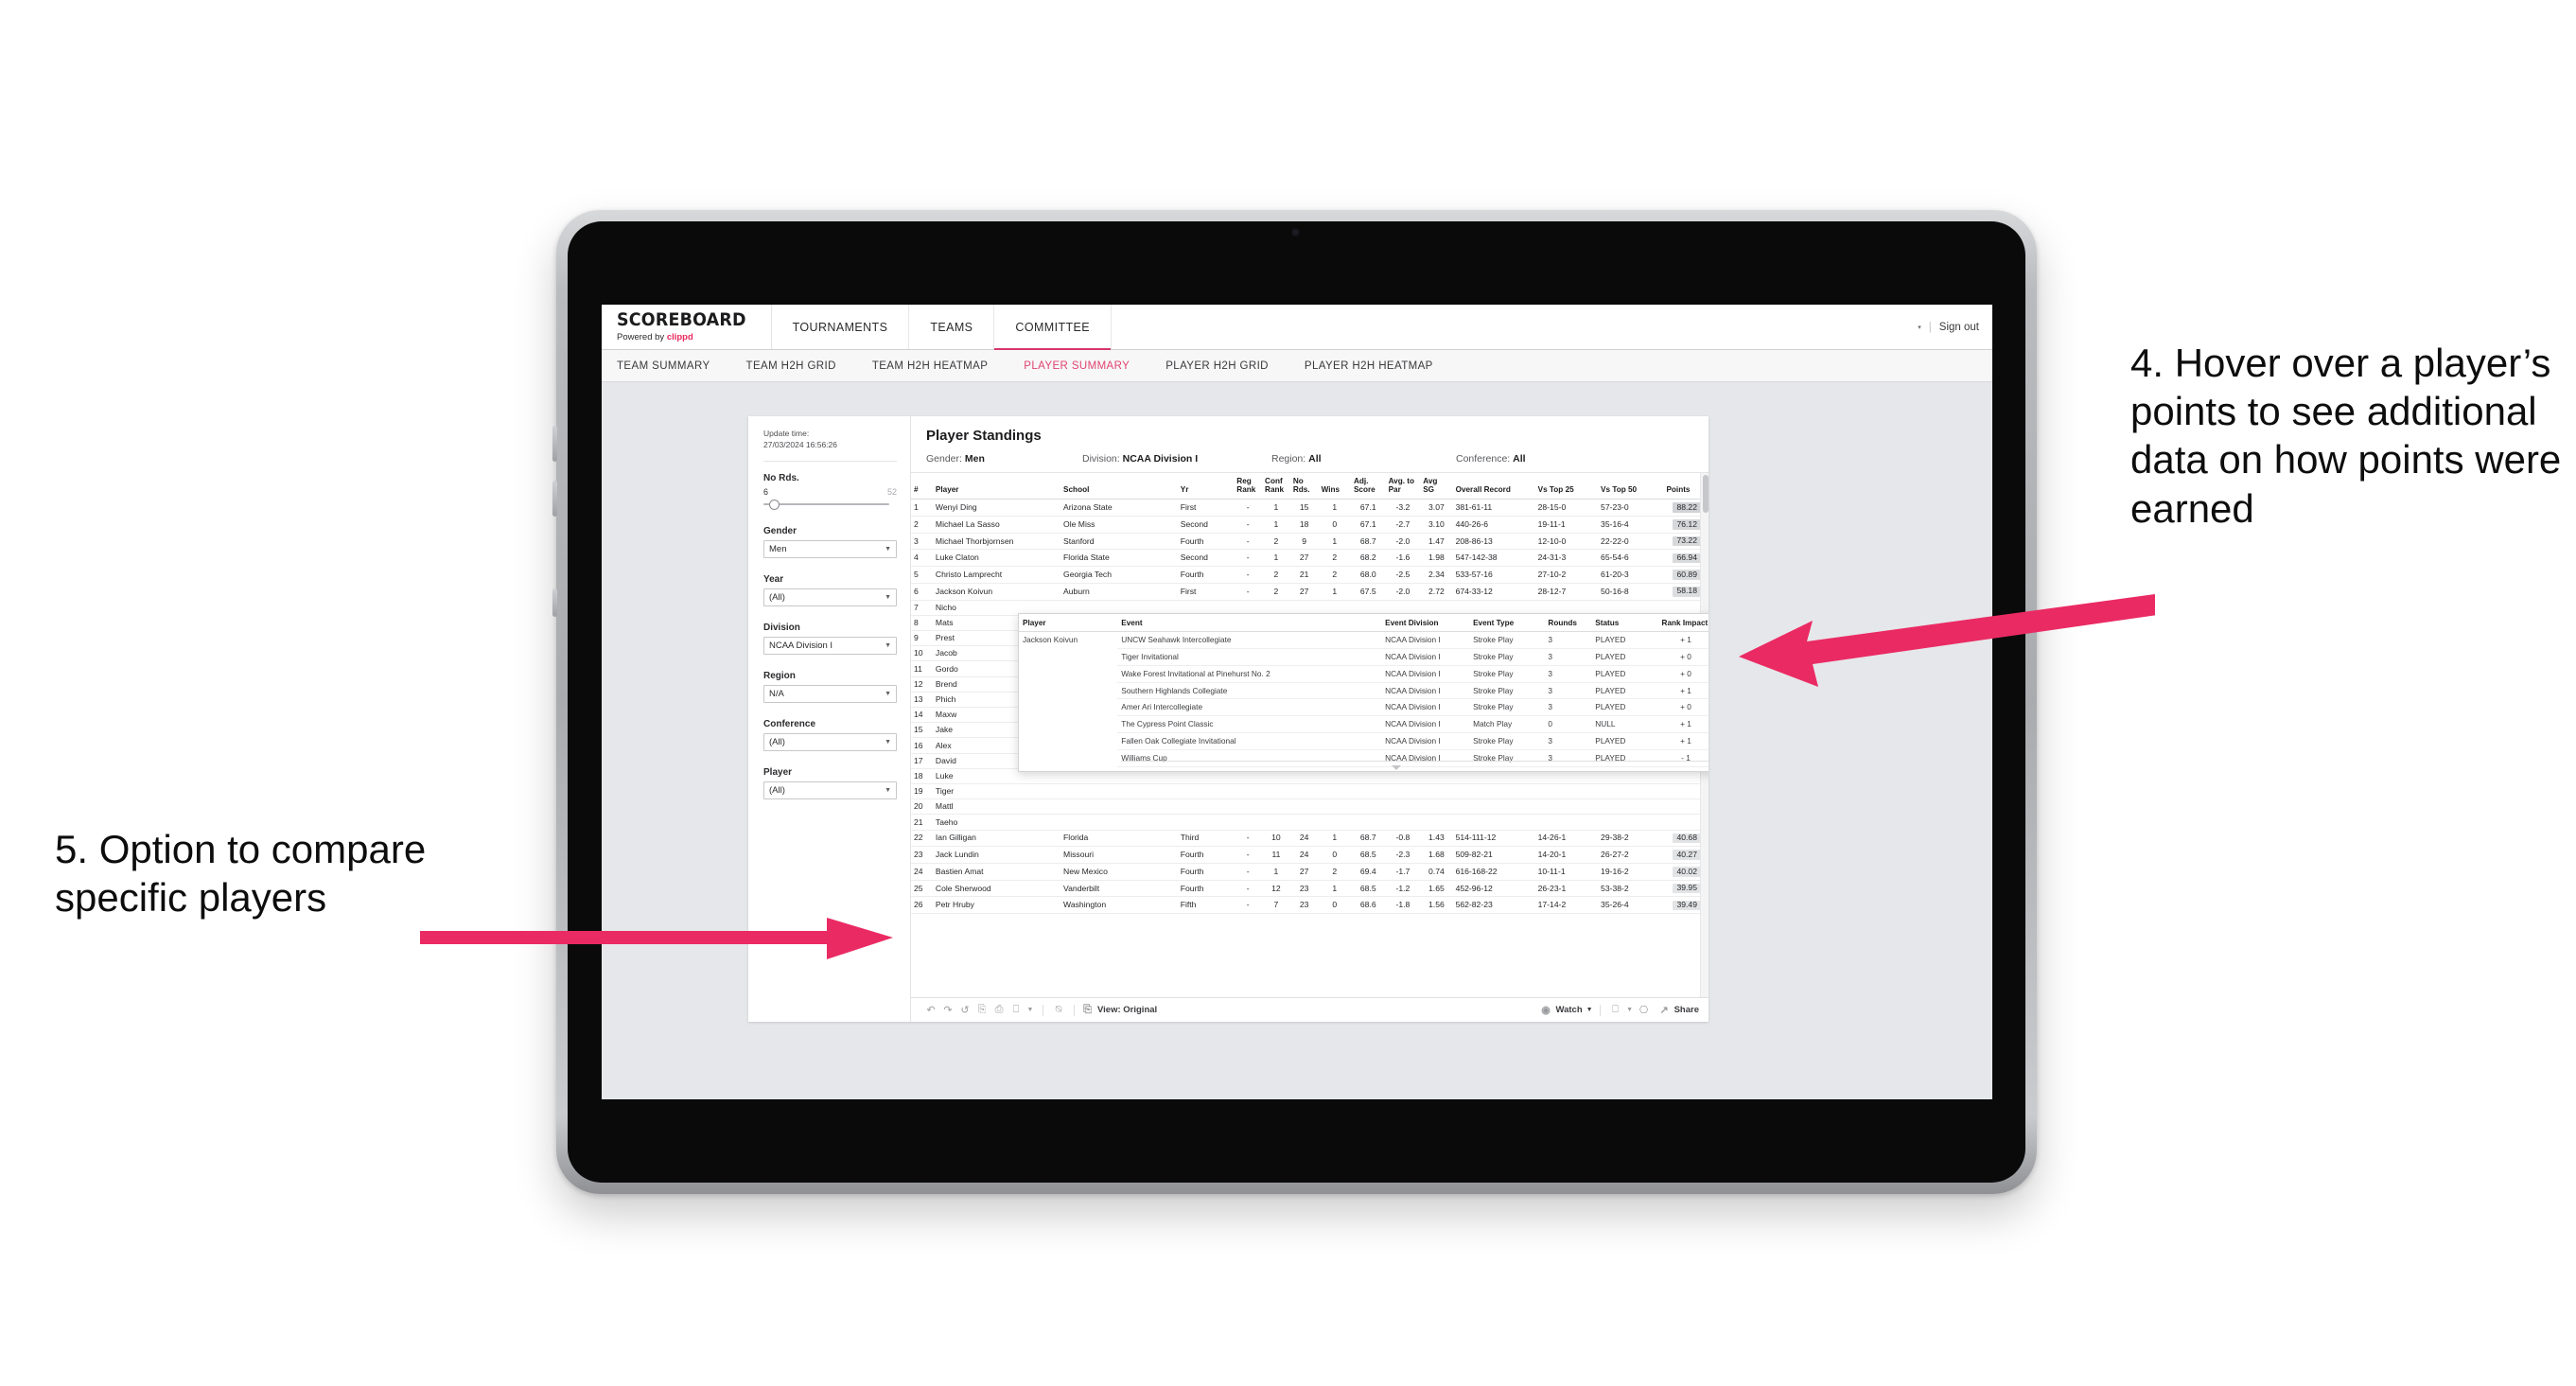  Describe the element at coordinates (940, 366) in the screenshot. I see `subnav-team-h2h-heatmap: TEAM H2H HEATMAP` at that location.